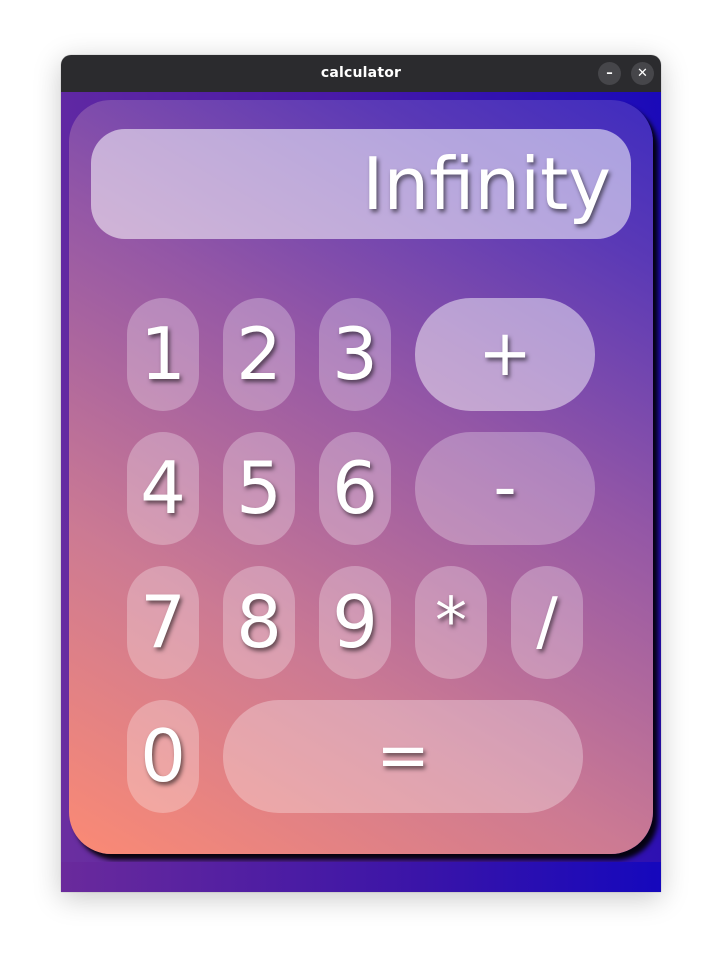  What do you see at coordinates (609, 73) in the screenshot?
I see `minimize-button: –` at bounding box center [609, 73].